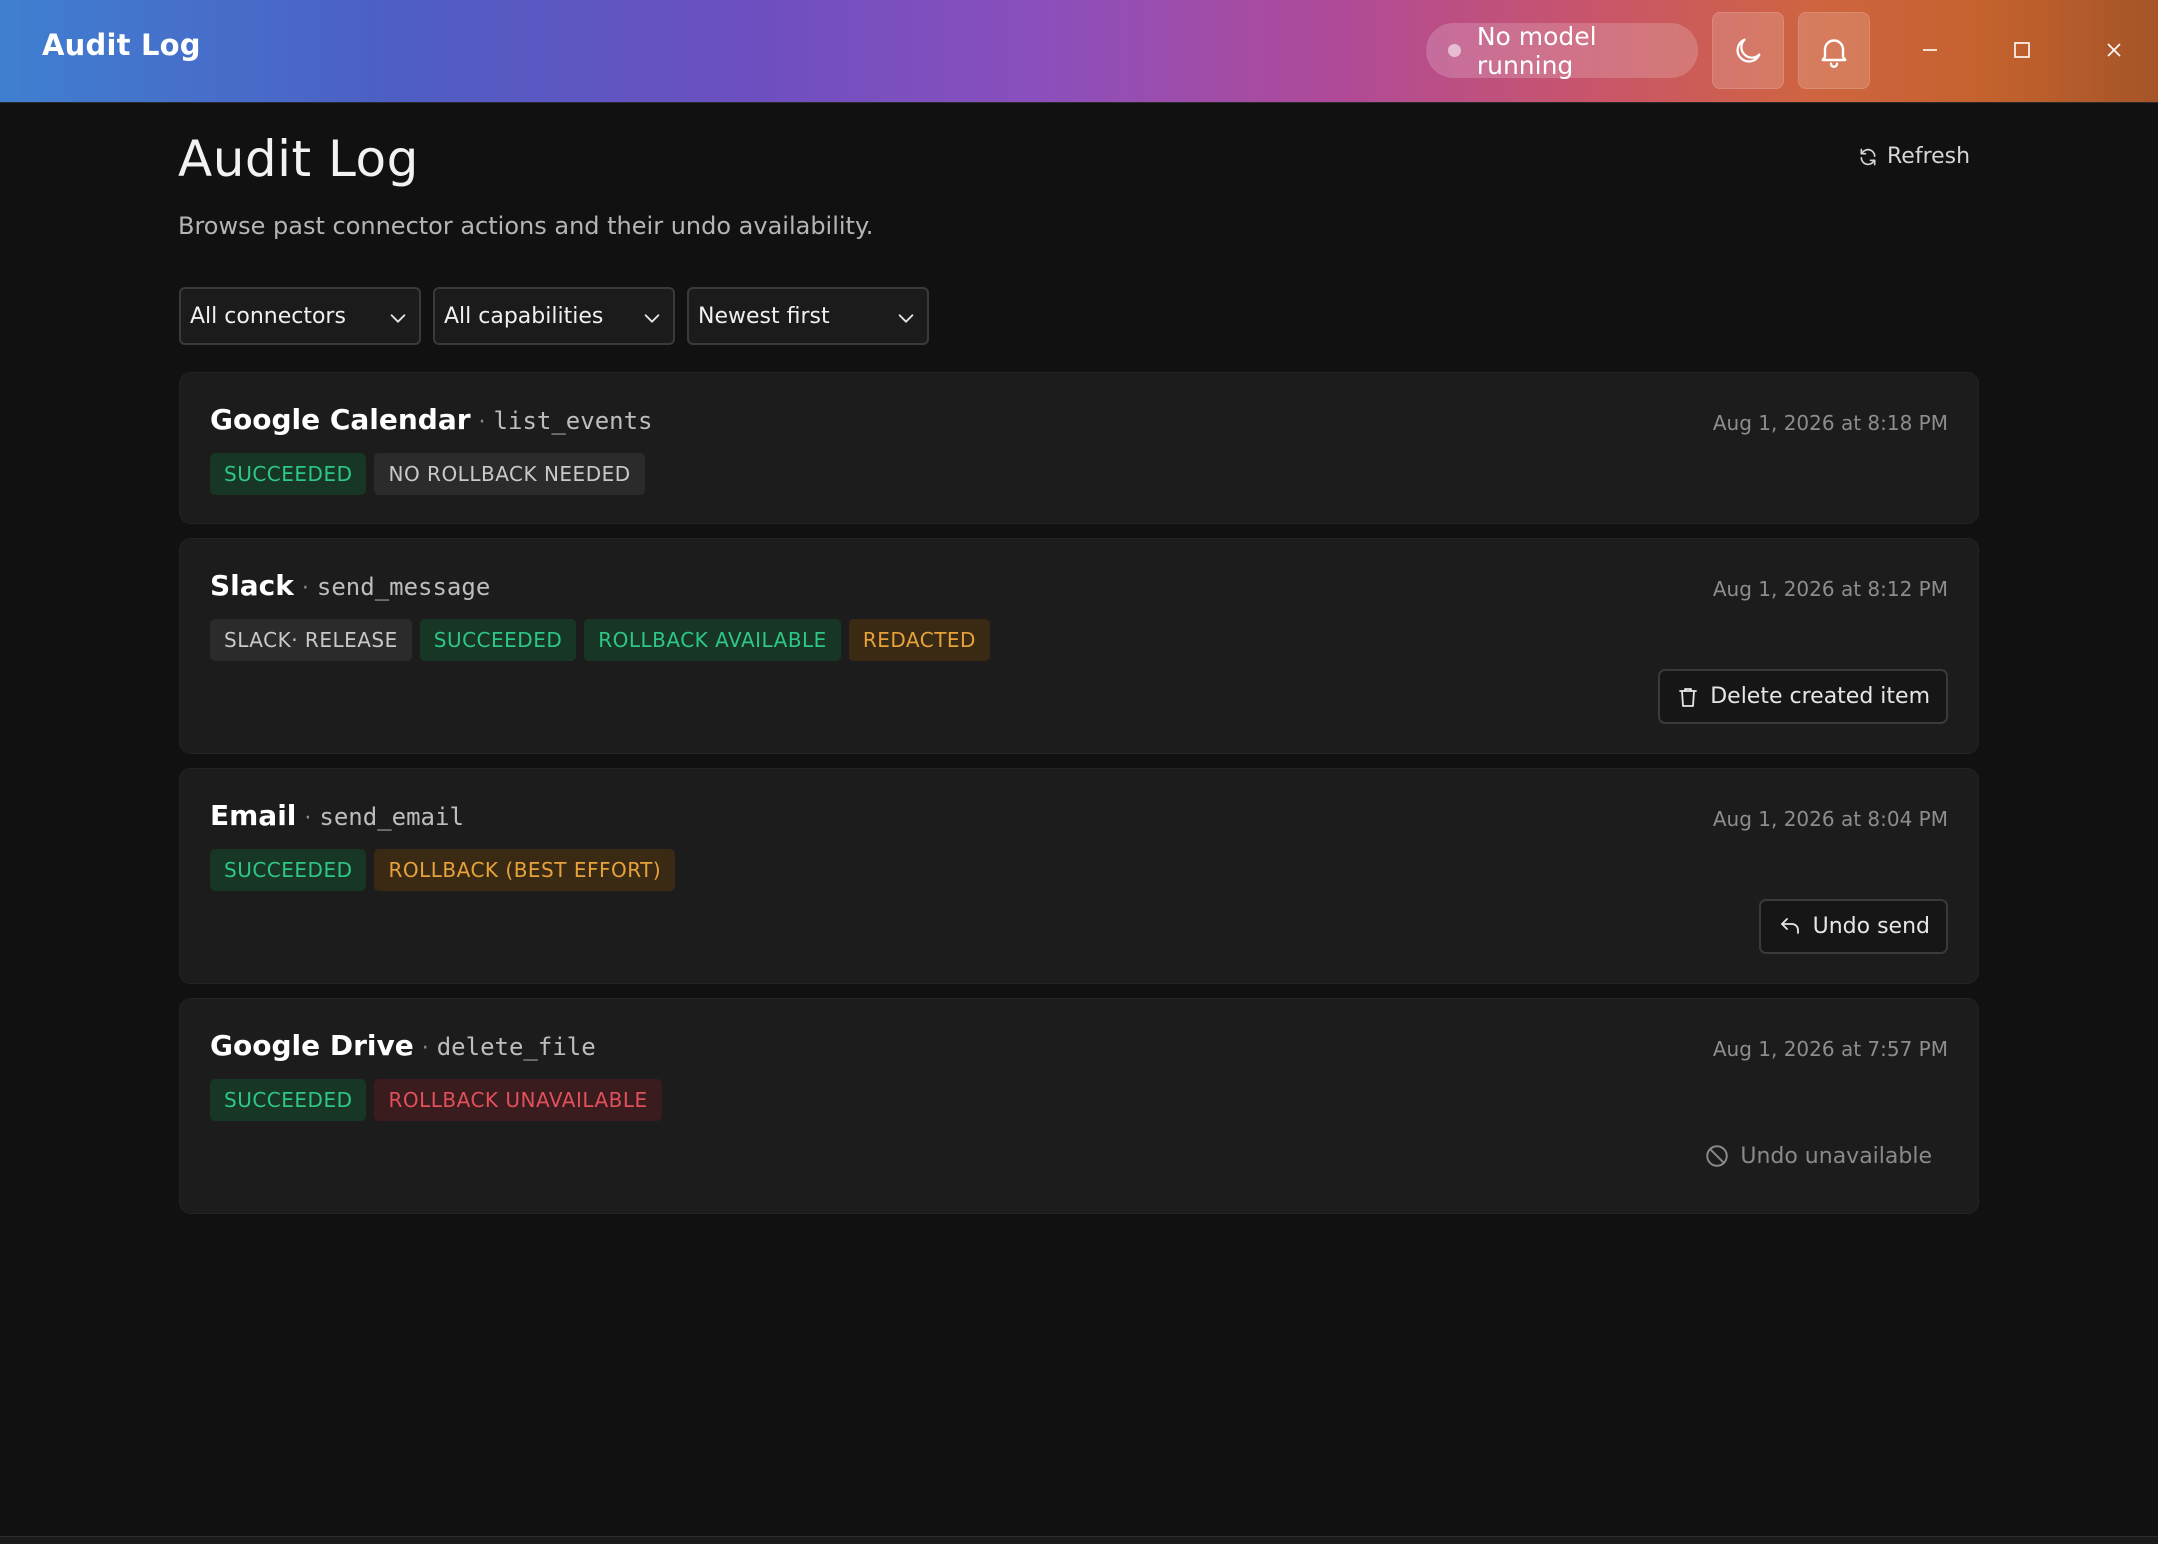  Describe the element at coordinates (525, 870) in the screenshot. I see `rollback-badge: ROLLBACK (BEST EFFORT)` at that location.